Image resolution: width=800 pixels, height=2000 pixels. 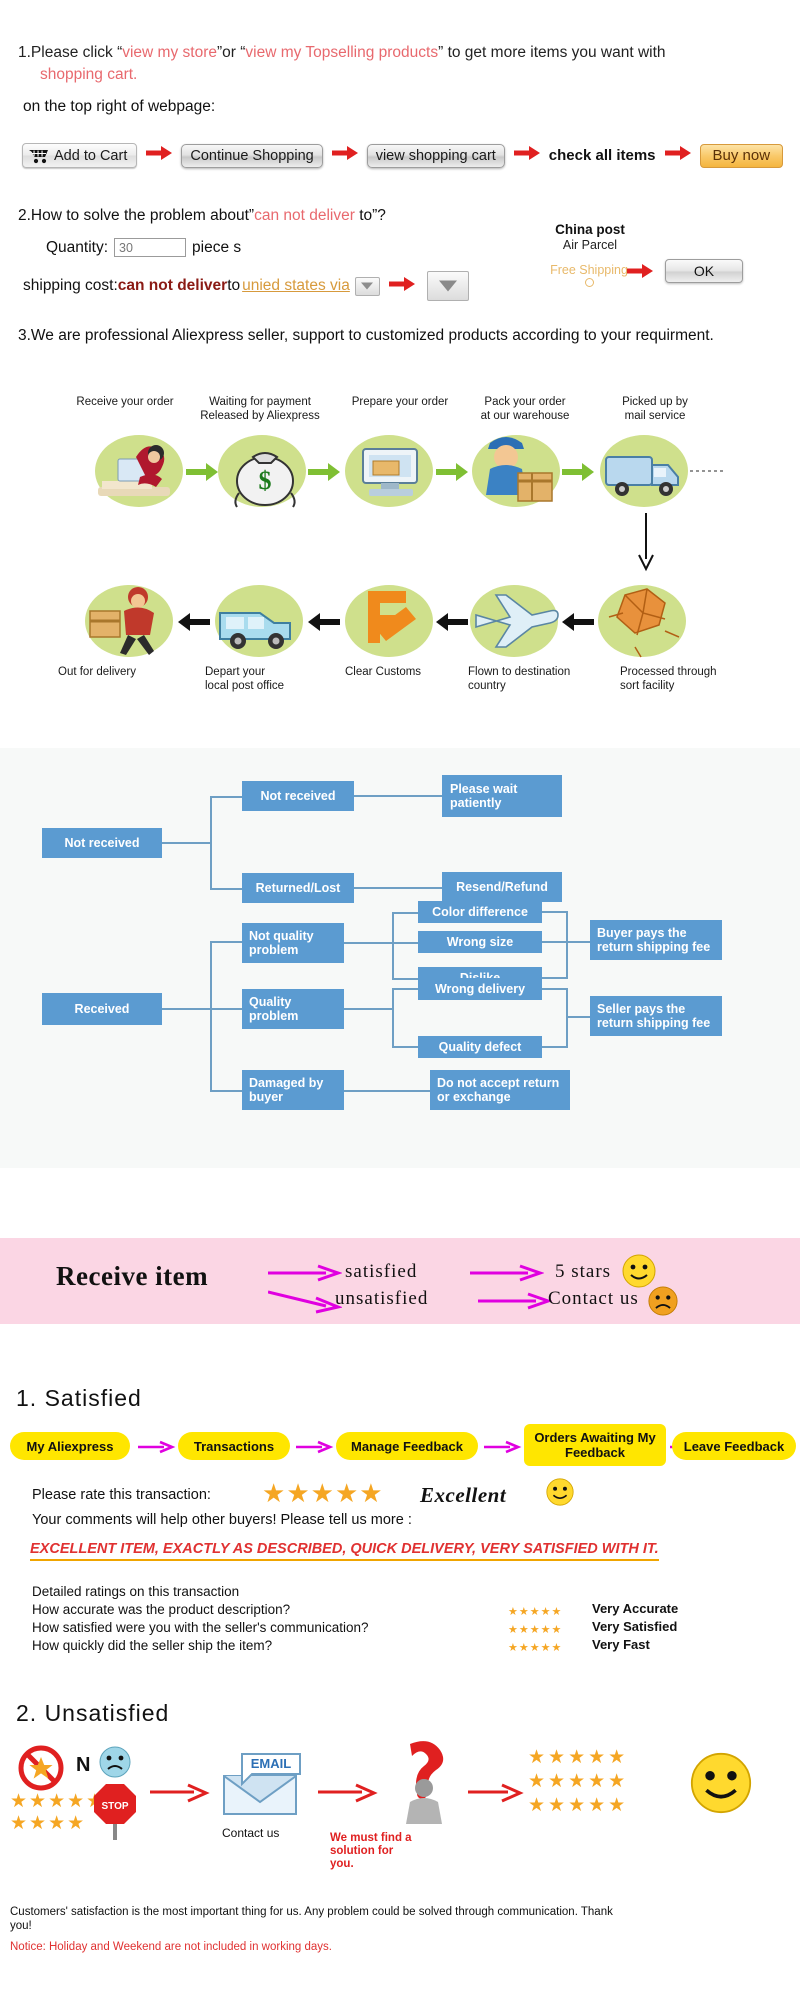 What do you see at coordinates (447, 286) in the screenshot?
I see `shipping-method-dropdown` at bounding box center [447, 286].